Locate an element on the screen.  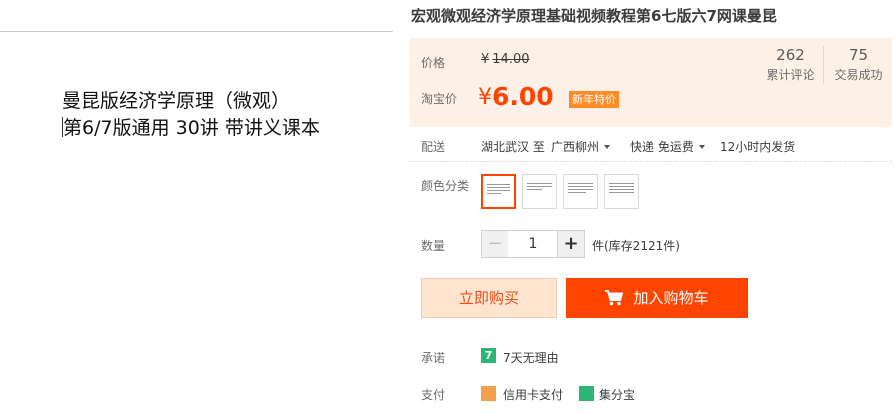
ship-method-dropdown: 快递 免运费 is located at coordinates (667, 146).